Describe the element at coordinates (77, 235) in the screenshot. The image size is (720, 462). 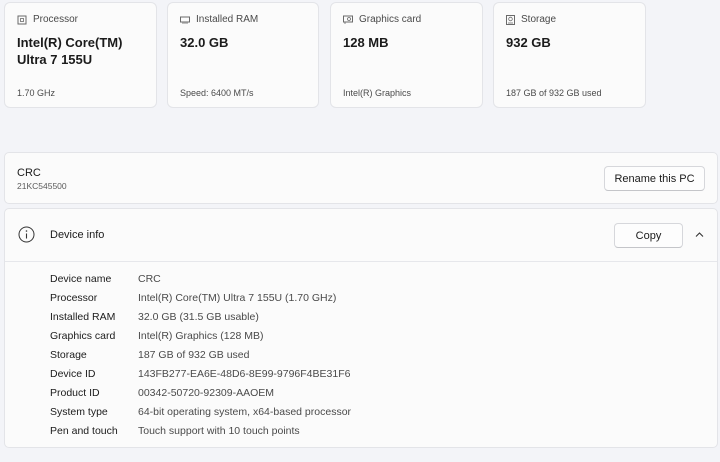
I see `device-info-title: Device info` at that location.